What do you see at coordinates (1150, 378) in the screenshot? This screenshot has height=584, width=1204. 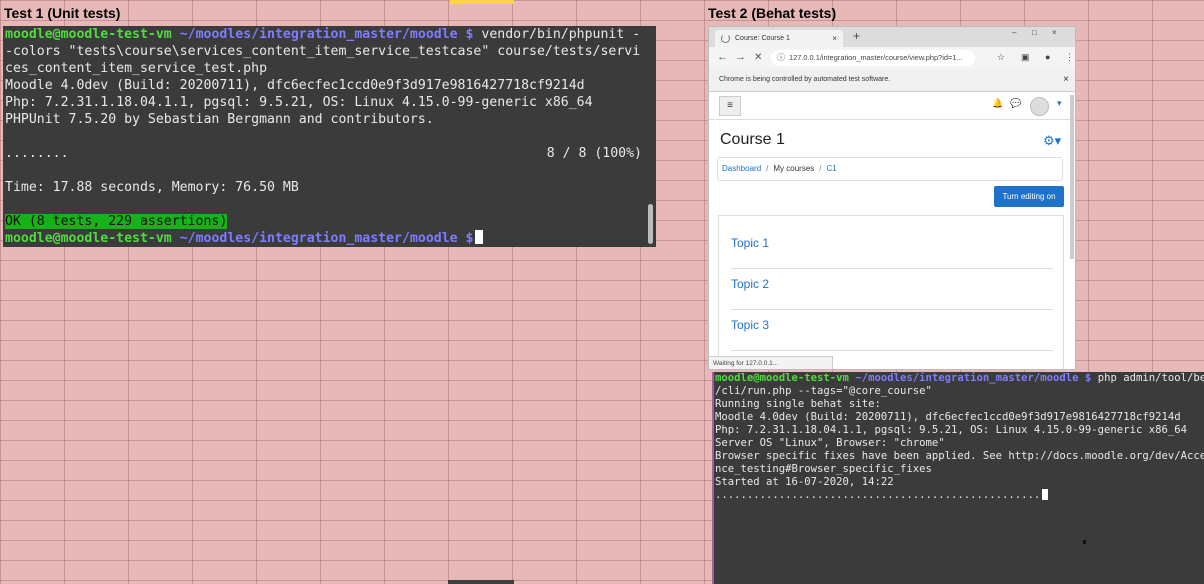 I see `command-text: php admin/tool/behat` at bounding box center [1150, 378].